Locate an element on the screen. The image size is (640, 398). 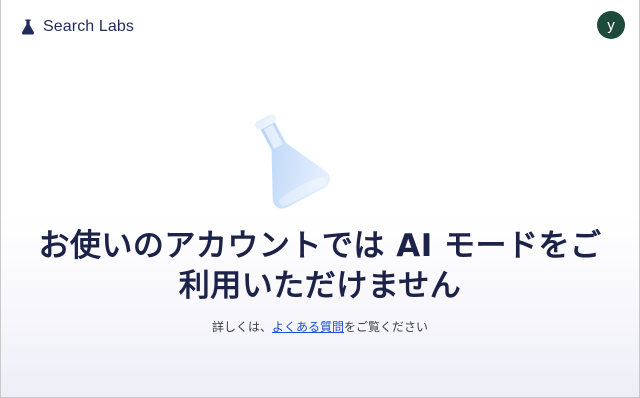
avatar: y is located at coordinates (611, 25).